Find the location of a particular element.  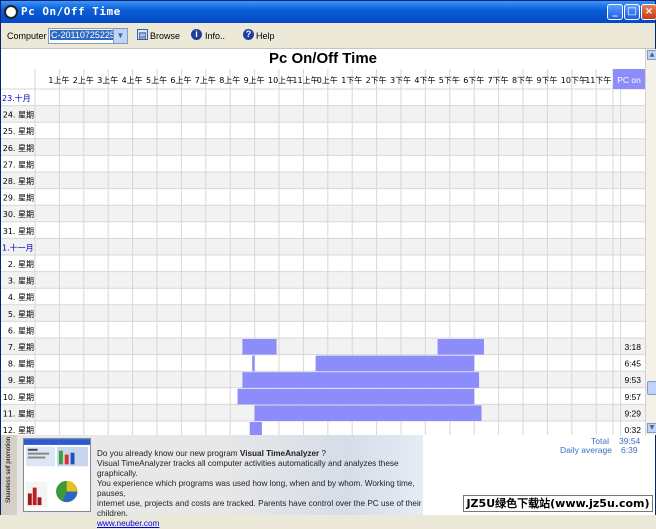

minimize-button: _ is located at coordinates (615, 12).